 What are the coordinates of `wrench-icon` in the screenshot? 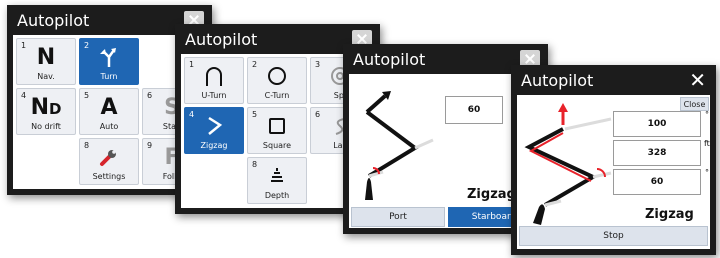 It's located at (109, 157).